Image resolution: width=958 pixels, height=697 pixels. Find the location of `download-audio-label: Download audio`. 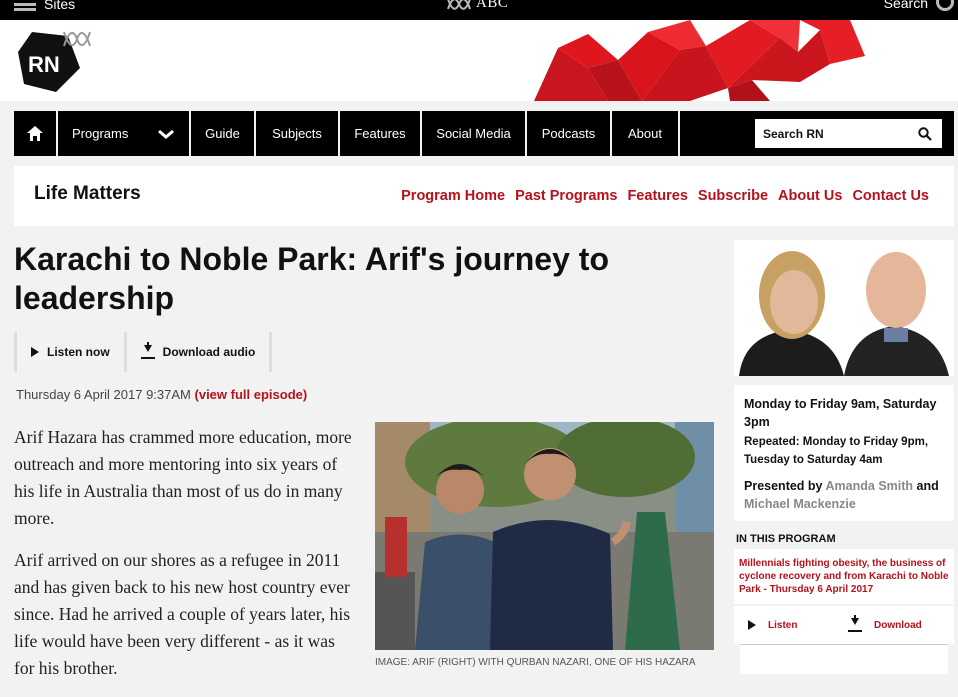

download-audio-label: Download audio is located at coordinates (209, 352).